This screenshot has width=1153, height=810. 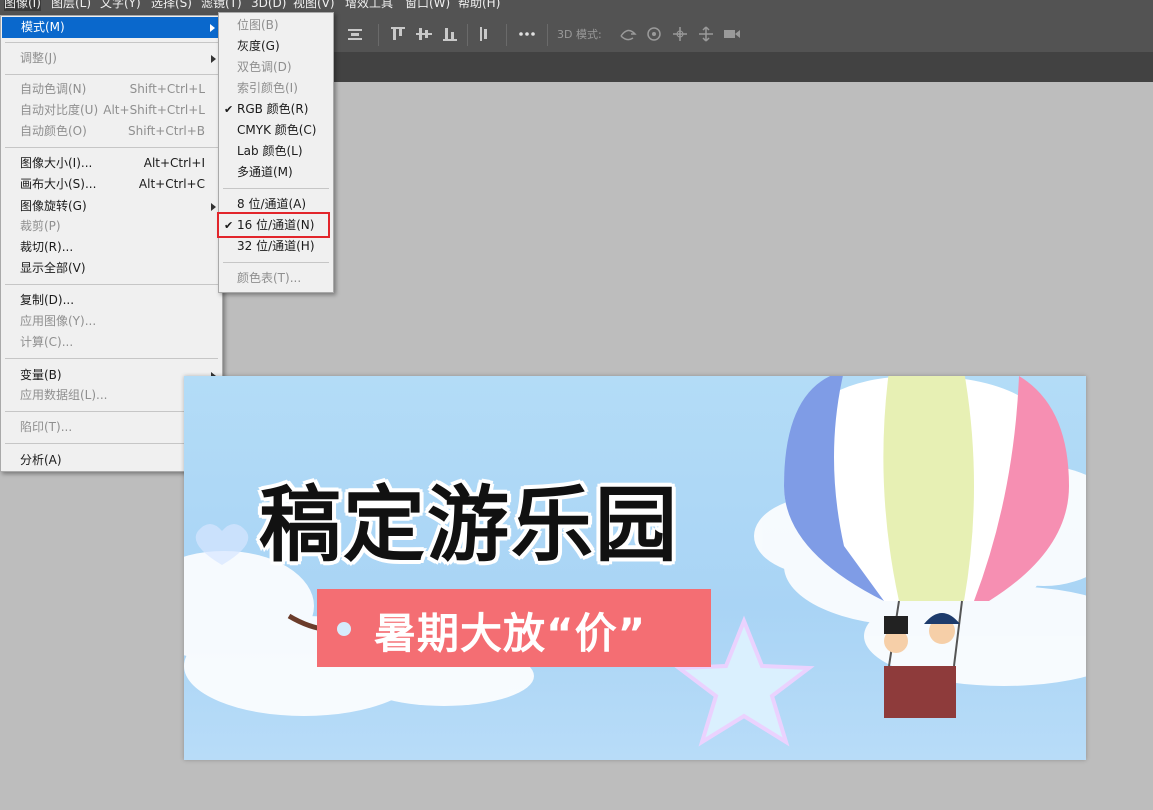 I want to click on roll-3d-icon, so click(x=654, y=34).